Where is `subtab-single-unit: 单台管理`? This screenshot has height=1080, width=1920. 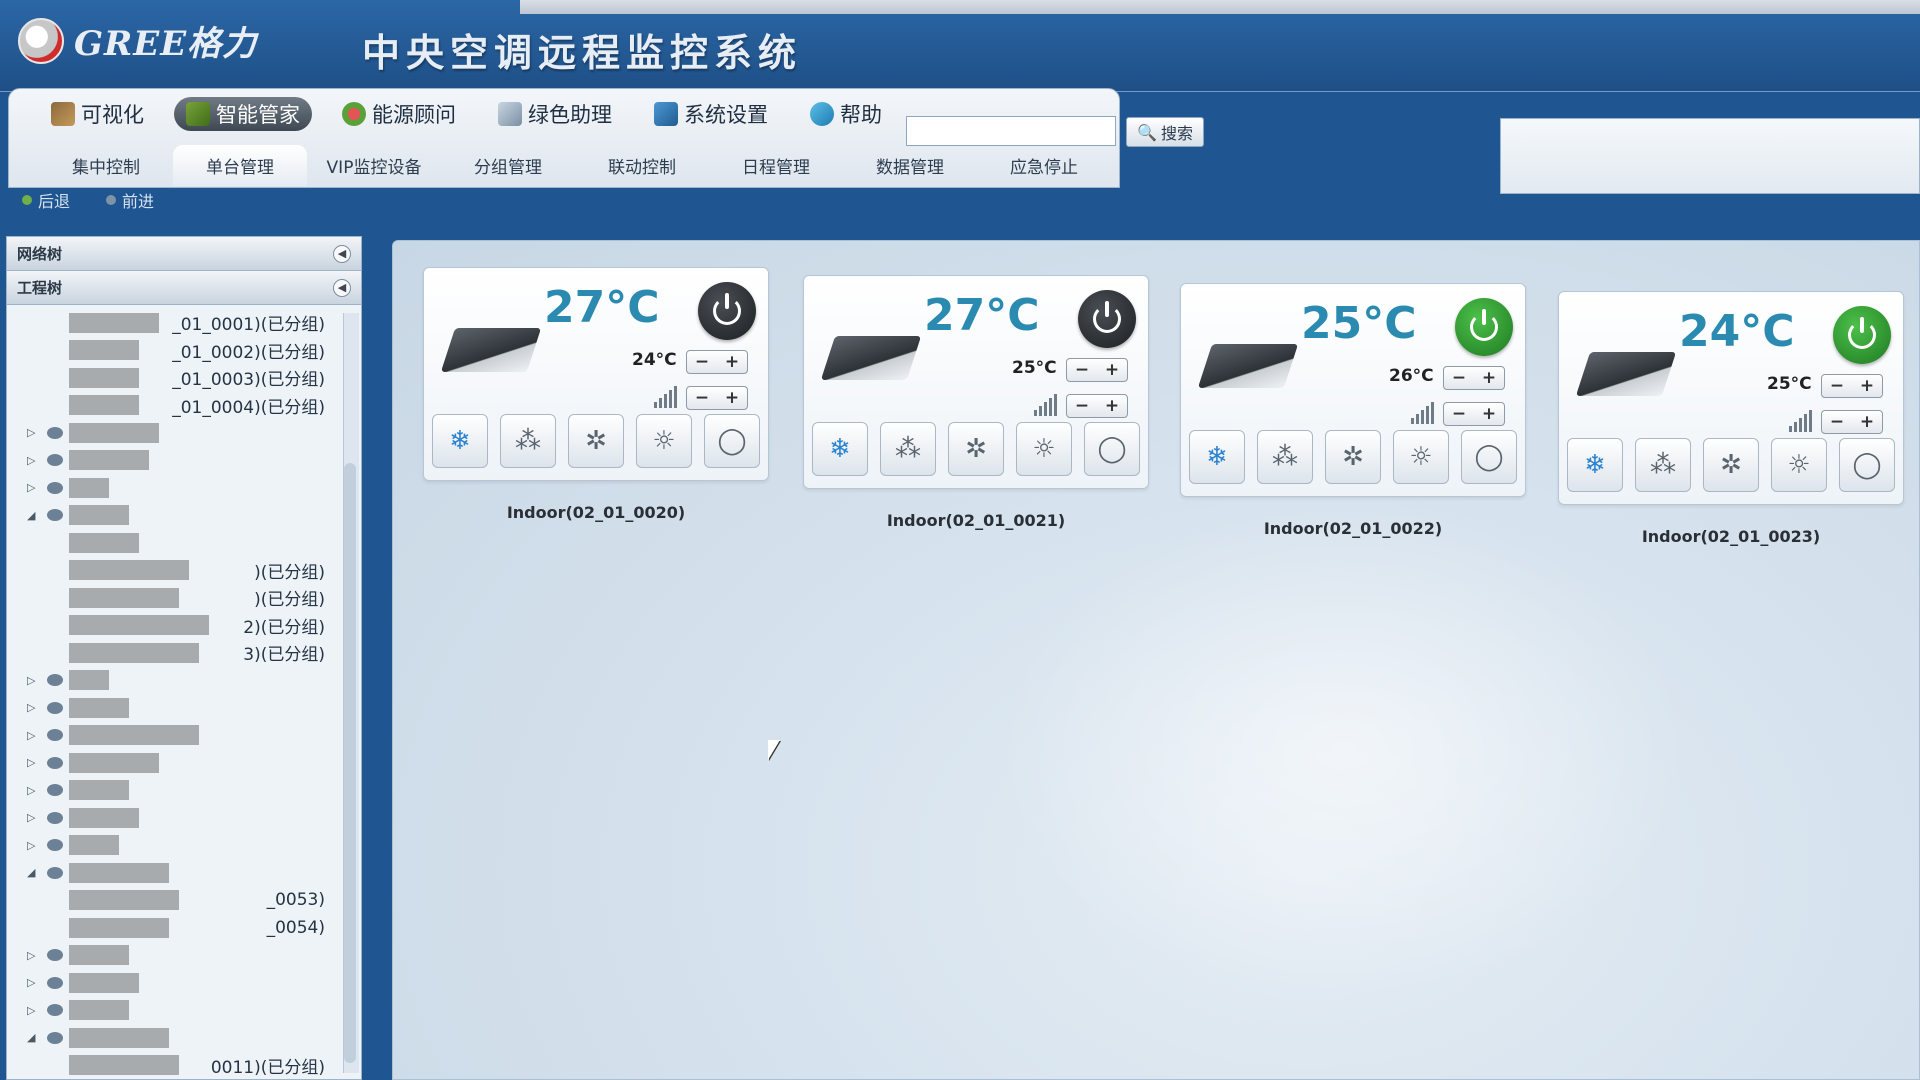
subtab-single-unit: 单台管理 is located at coordinates (240, 165).